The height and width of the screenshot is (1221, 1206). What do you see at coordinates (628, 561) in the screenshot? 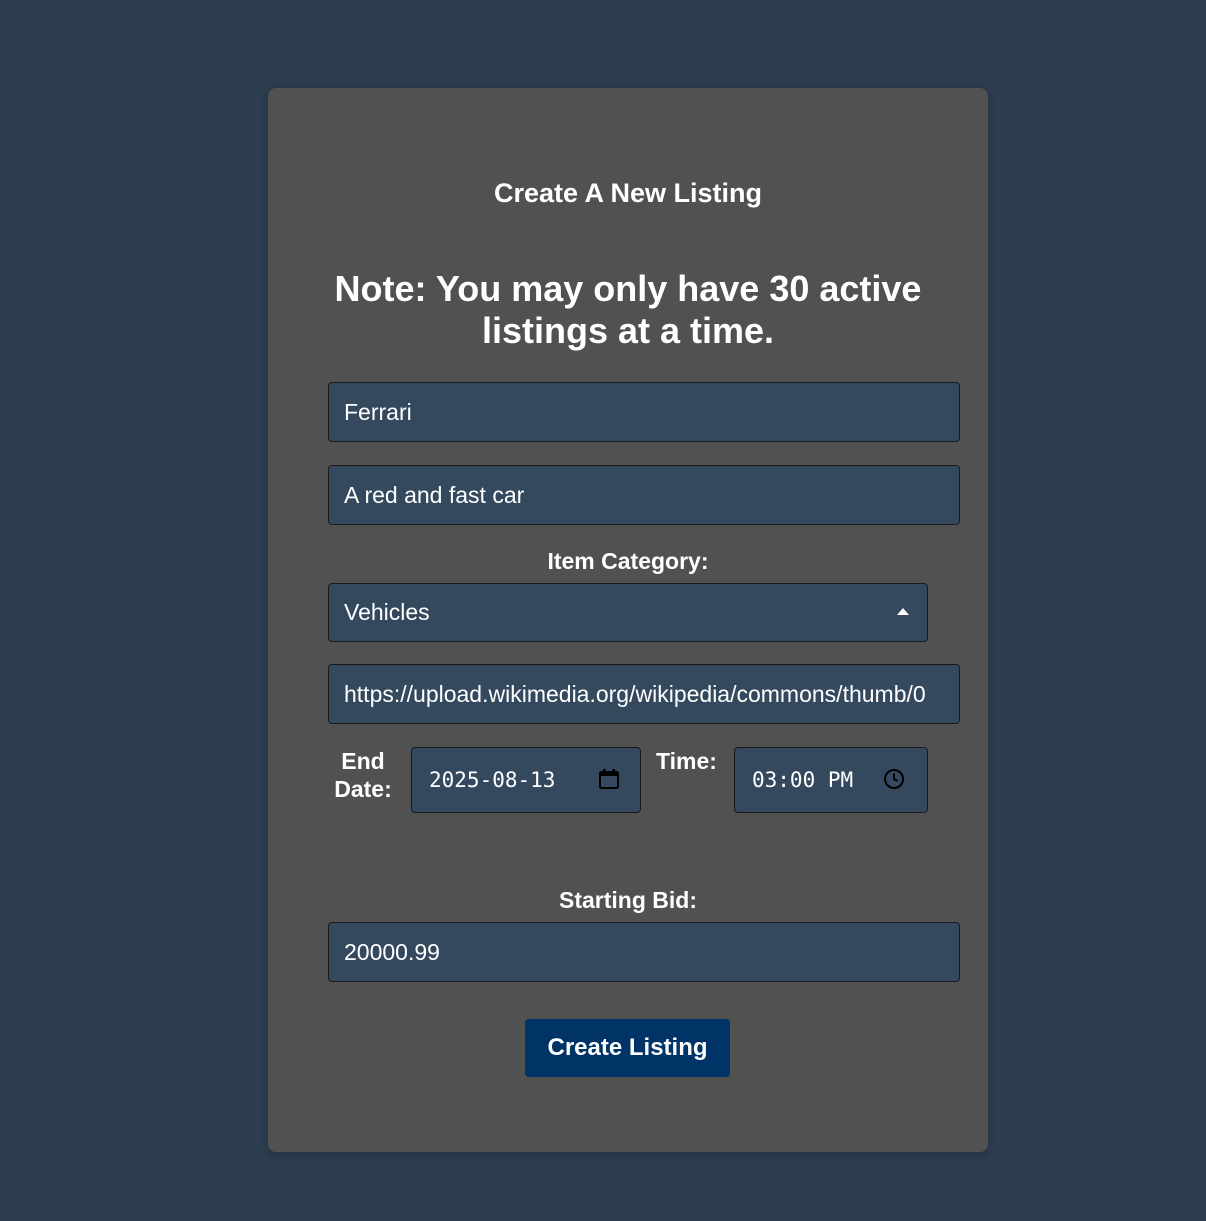
I see `category-label: Item Category:` at bounding box center [628, 561].